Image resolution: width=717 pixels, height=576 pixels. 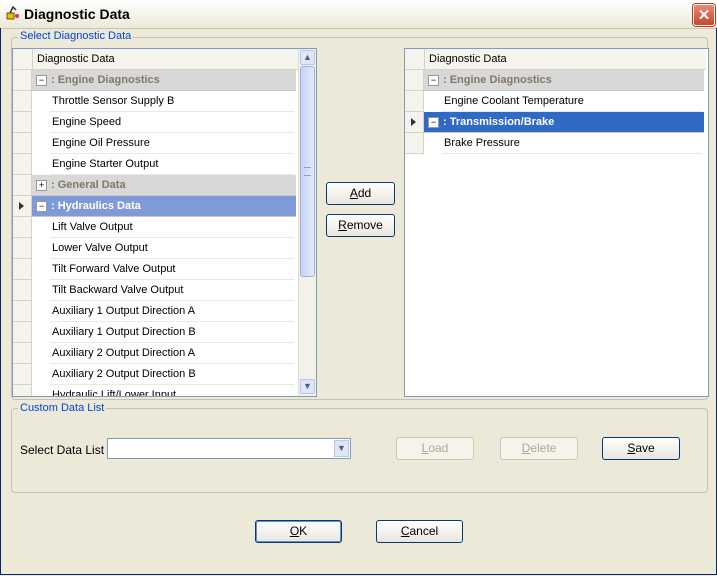 What do you see at coordinates (105, 164) in the screenshot?
I see `row-text: Engine Starter Output` at bounding box center [105, 164].